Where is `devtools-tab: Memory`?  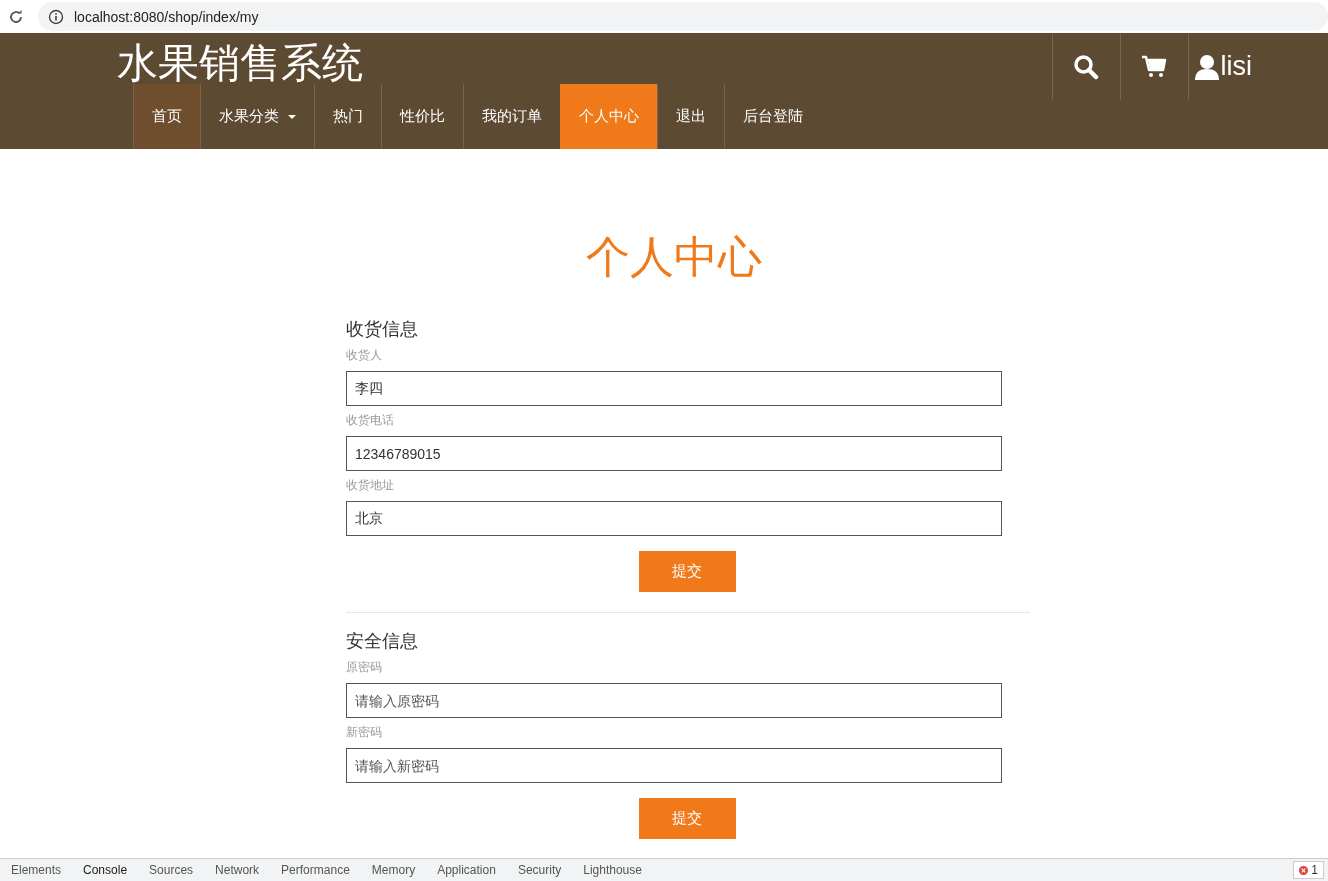 devtools-tab: Memory is located at coordinates (393, 870).